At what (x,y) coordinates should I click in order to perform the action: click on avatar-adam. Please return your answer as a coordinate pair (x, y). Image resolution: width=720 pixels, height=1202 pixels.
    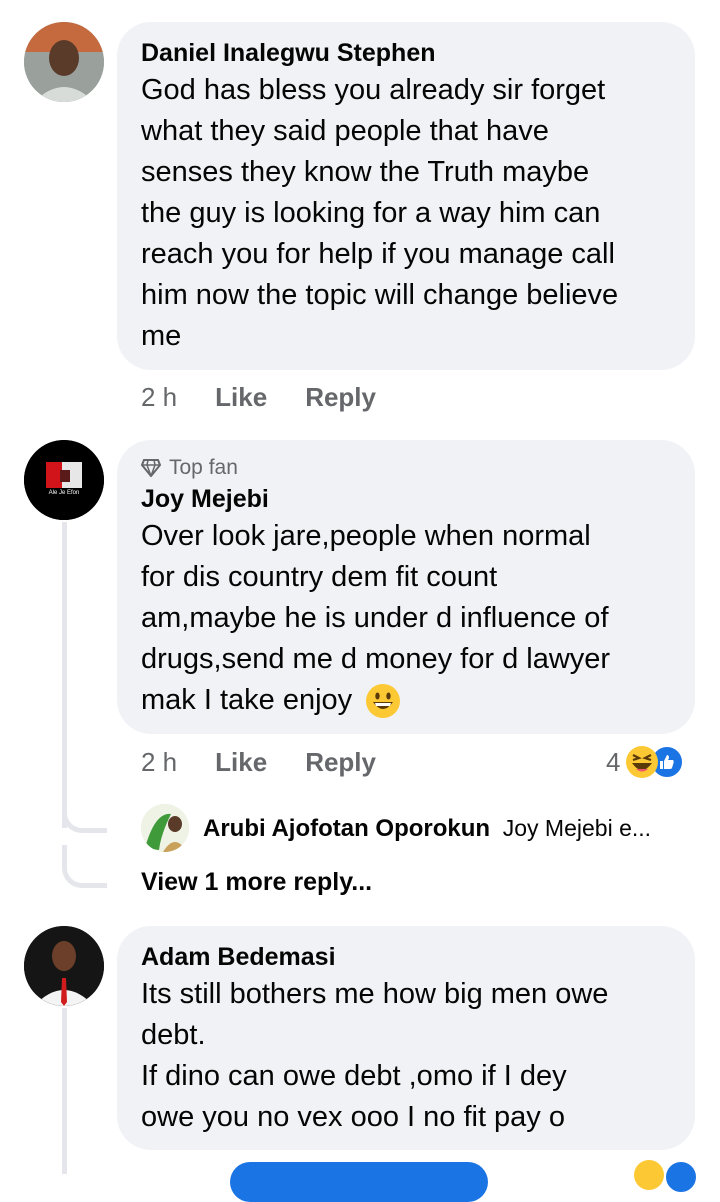
    Looking at the image, I should click on (64, 966).